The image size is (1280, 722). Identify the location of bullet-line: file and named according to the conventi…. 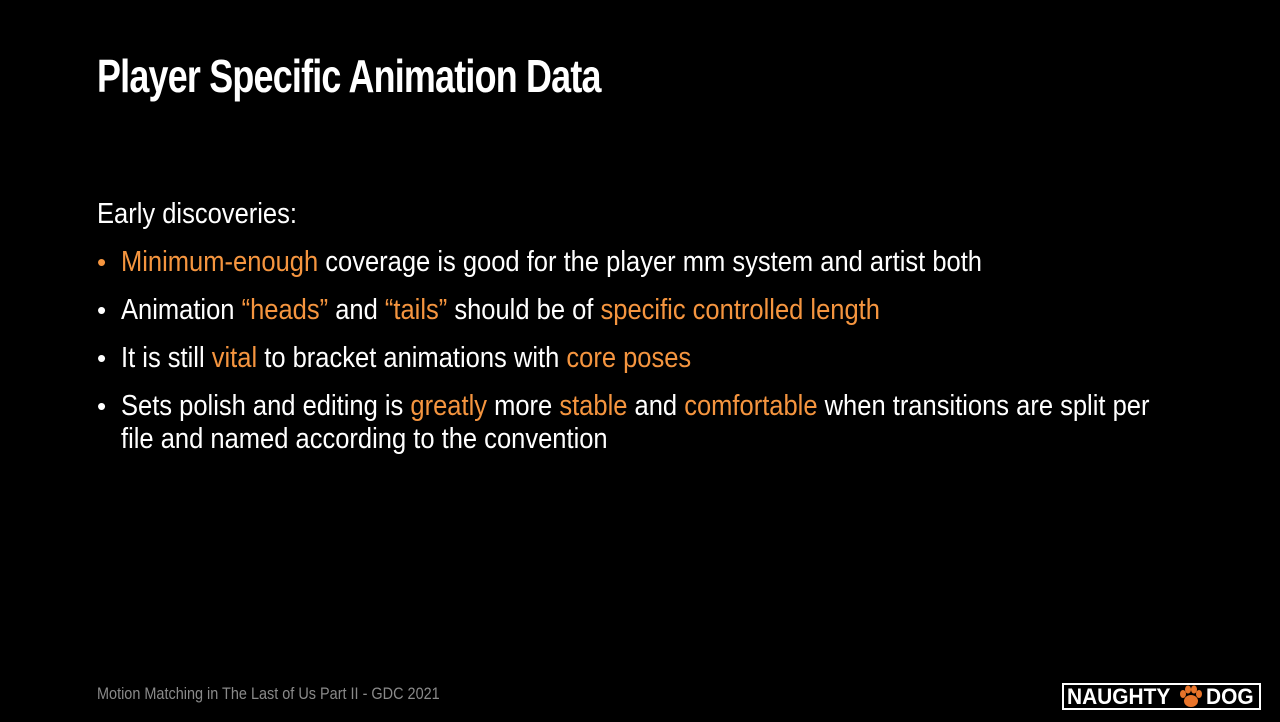
(640, 439).